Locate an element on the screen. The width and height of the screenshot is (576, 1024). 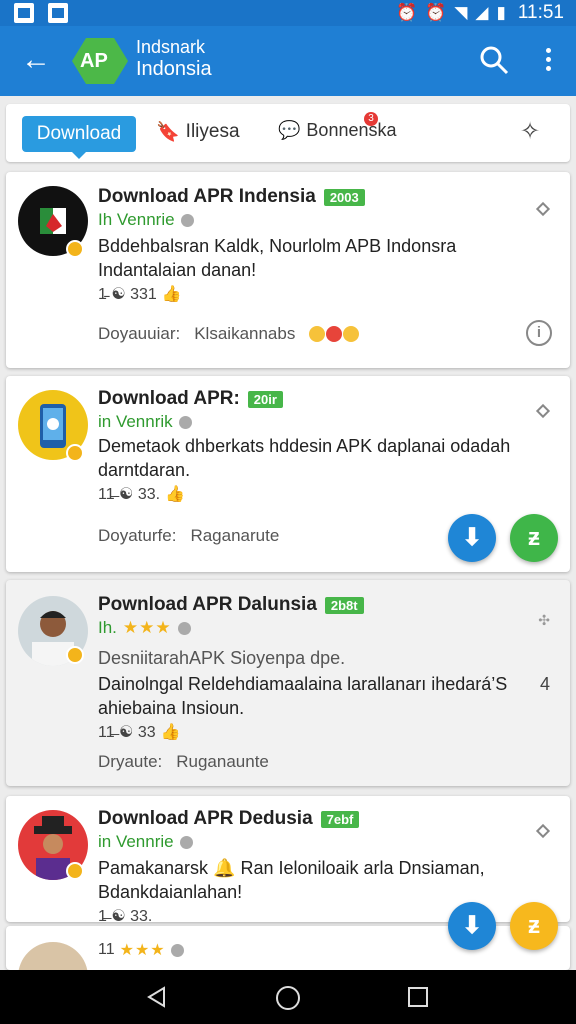
developer-label: in Vennrik is located at coordinates (145, 422).